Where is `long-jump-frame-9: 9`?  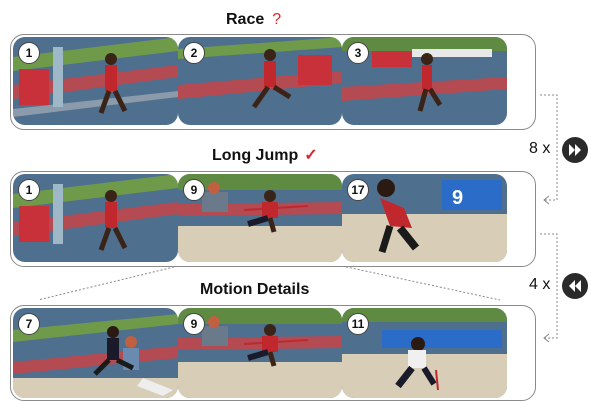 long-jump-frame-9: 9 is located at coordinates (260, 218).